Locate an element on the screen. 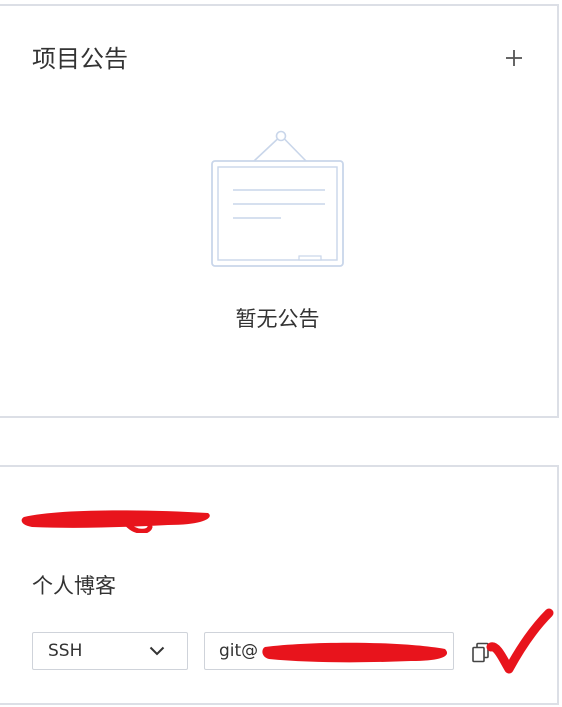  empty-announcements-text: 暂无公告 is located at coordinates (277, 319).